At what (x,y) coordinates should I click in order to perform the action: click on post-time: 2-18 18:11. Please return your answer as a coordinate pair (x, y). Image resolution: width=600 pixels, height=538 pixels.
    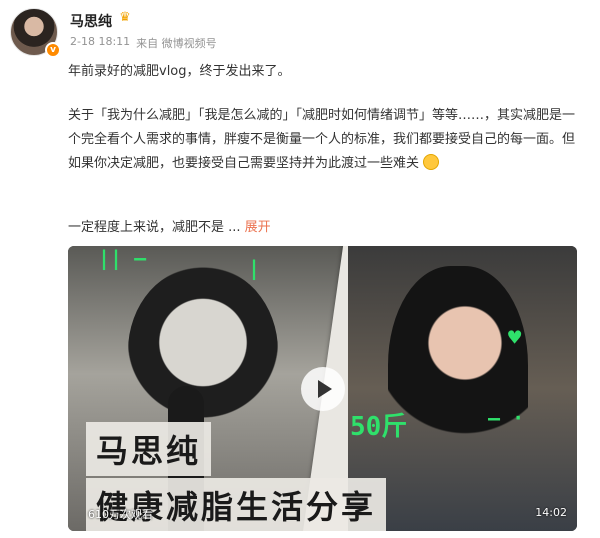
    Looking at the image, I should click on (100, 43).